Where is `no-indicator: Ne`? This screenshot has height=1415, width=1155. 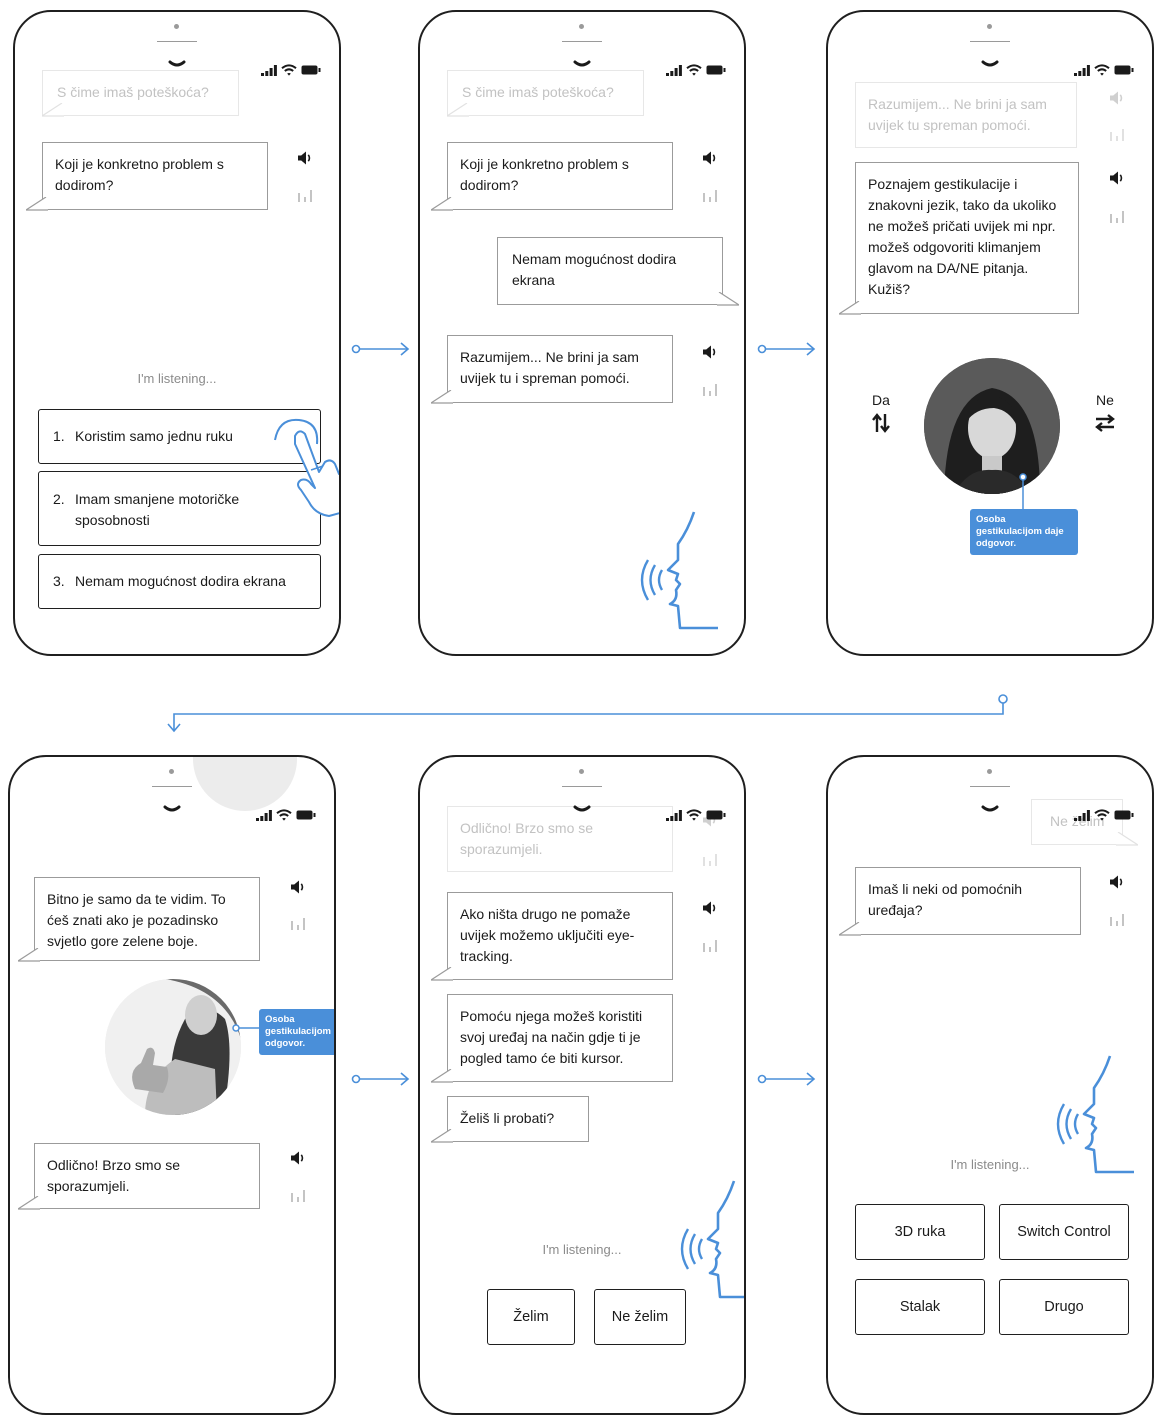
no-indicator: Ne is located at coordinates (1105, 414).